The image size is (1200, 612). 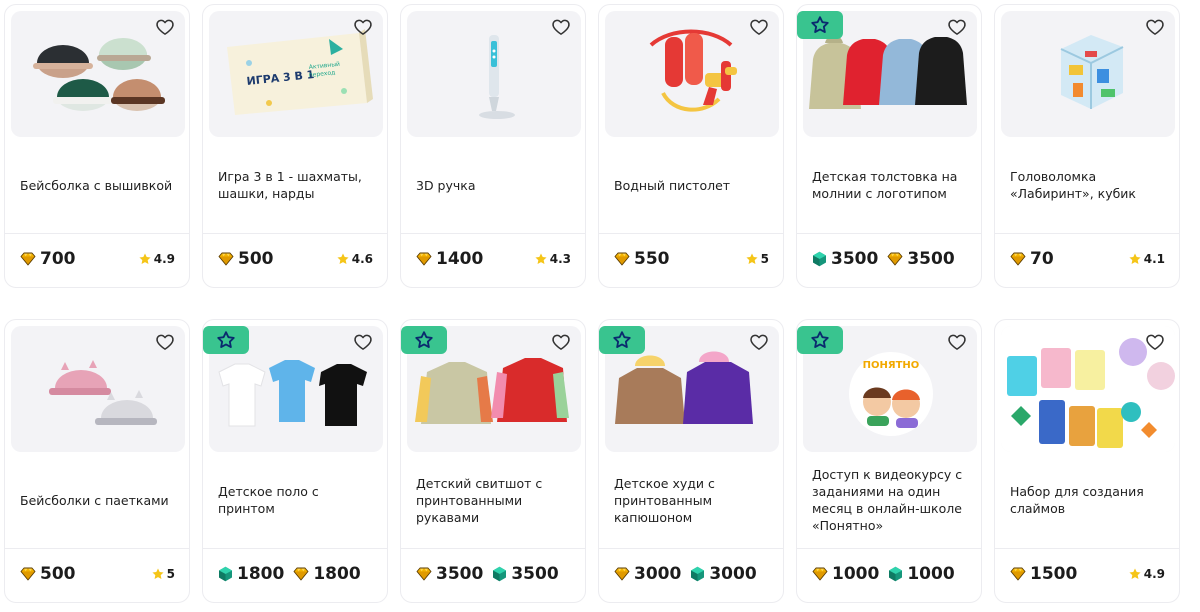 I want to click on product-card: Бейсболки с паетками 500 5, so click(x=97, y=461).